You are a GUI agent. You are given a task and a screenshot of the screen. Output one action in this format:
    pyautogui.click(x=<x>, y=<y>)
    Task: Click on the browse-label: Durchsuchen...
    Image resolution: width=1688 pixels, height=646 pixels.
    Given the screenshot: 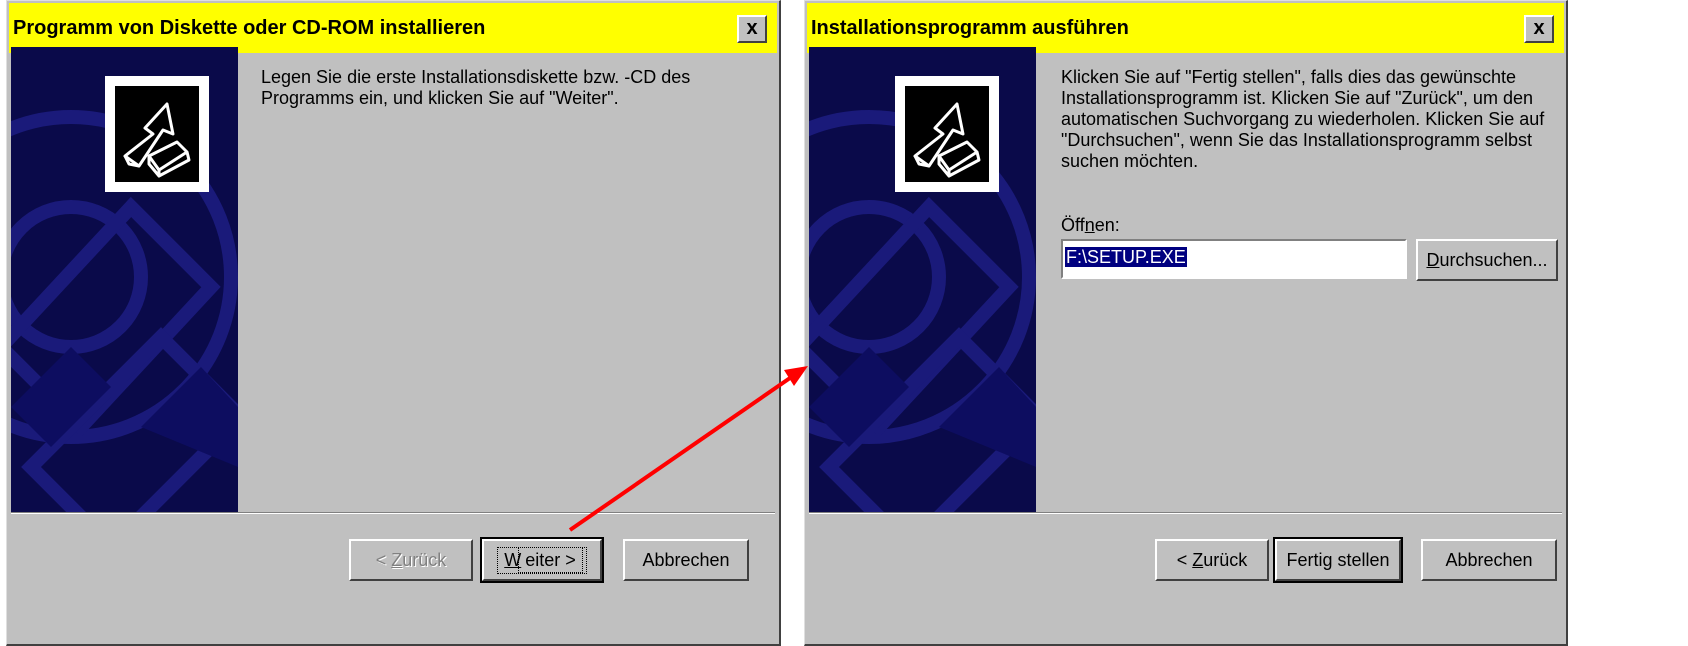 What is the action you would take?
    pyautogui.click(x=1486, y=260)
    